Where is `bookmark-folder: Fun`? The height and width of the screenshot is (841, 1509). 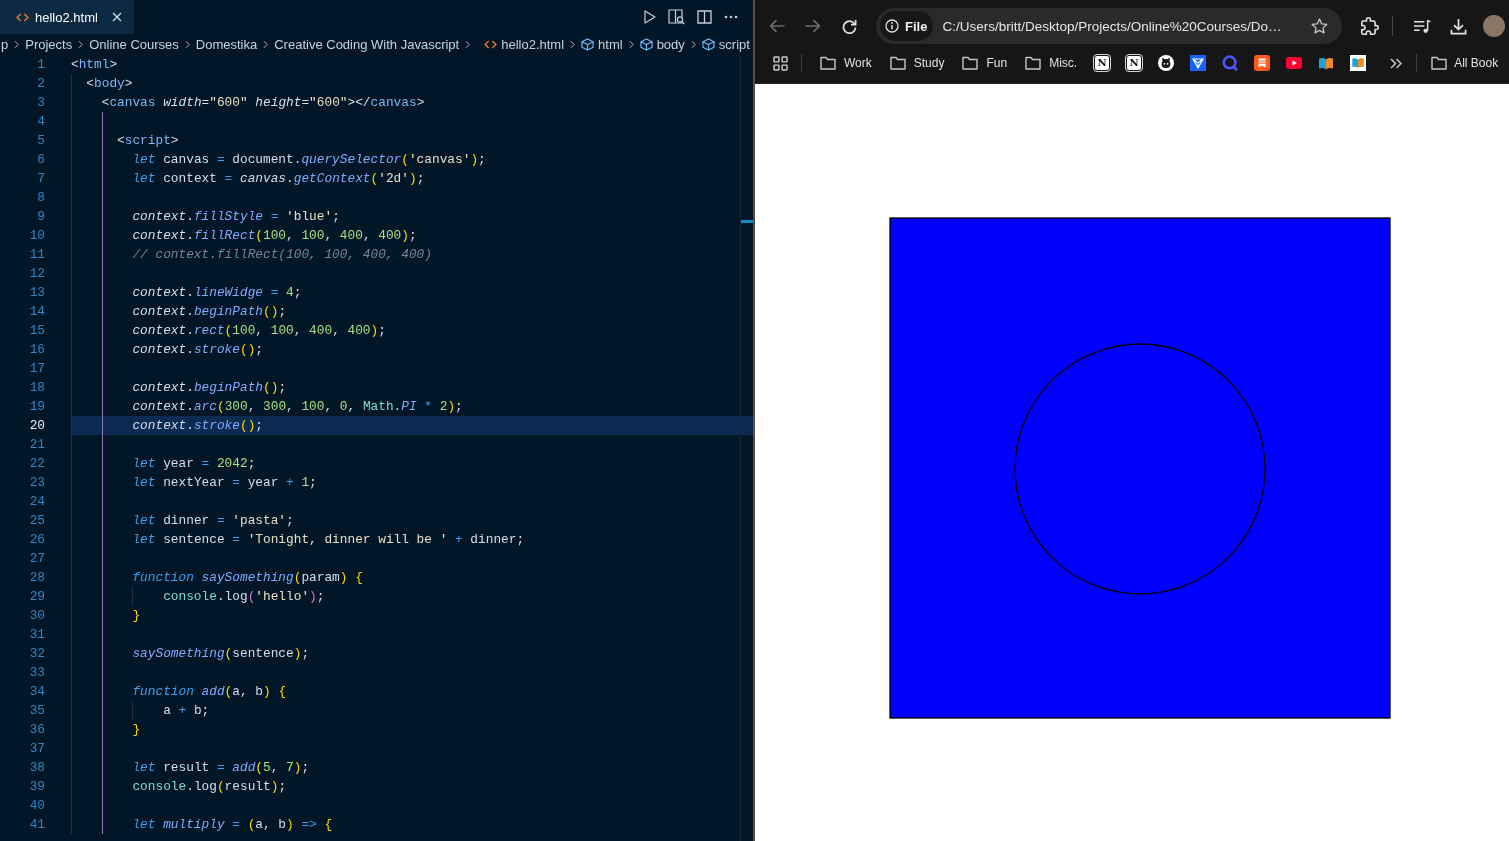
bookmark-folder: Fun is located at coordinates (985, 63).